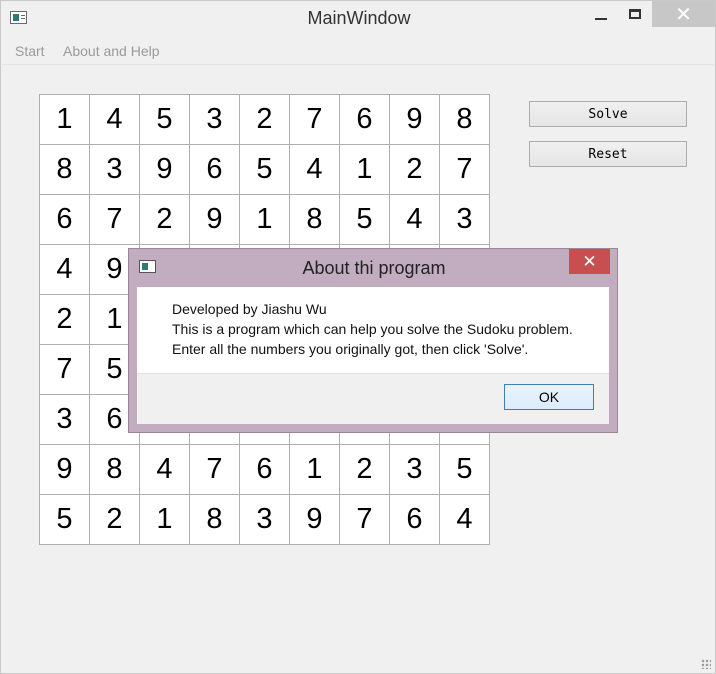 Image resolution: width=716 pixels, height=674 pixels. I want to click on dialog-button-bar: OK, so click(373, 398).